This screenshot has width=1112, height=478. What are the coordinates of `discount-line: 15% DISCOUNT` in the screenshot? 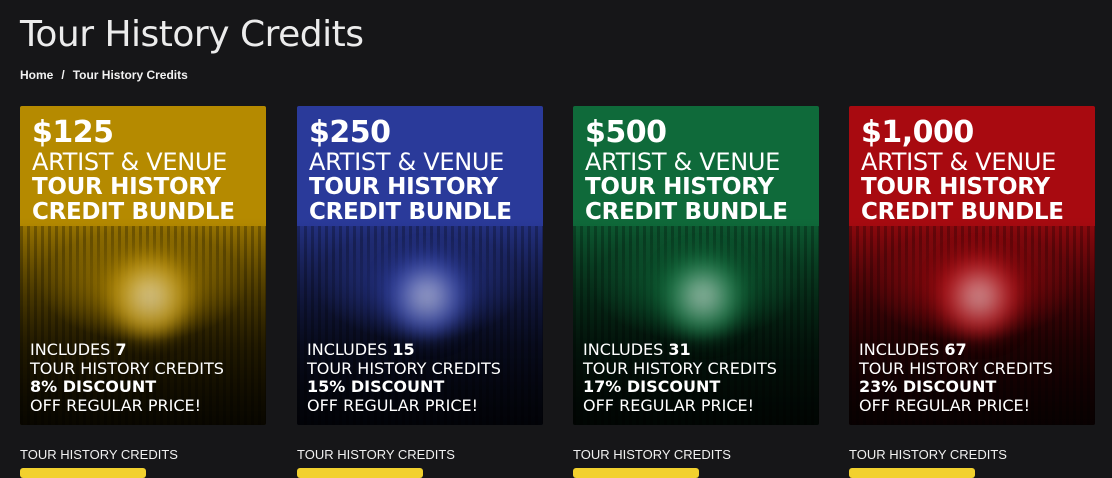 It's located at (376, 387).